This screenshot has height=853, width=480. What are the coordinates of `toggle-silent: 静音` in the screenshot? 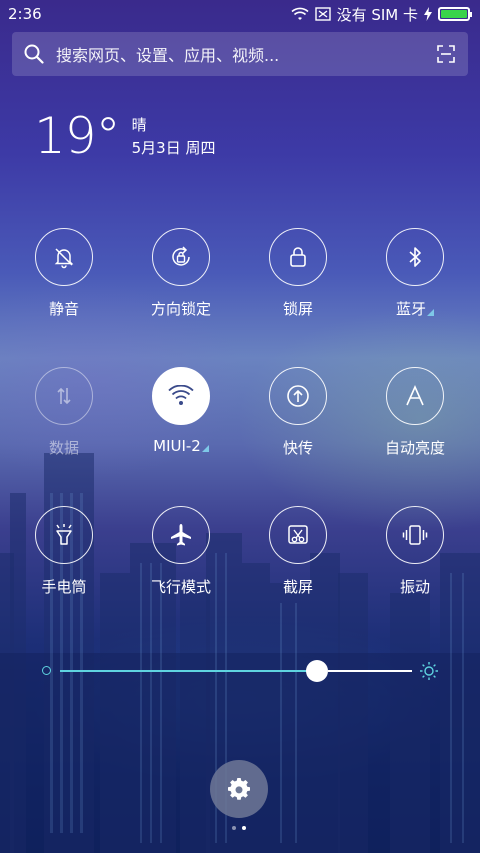 It's located at (64, 273).